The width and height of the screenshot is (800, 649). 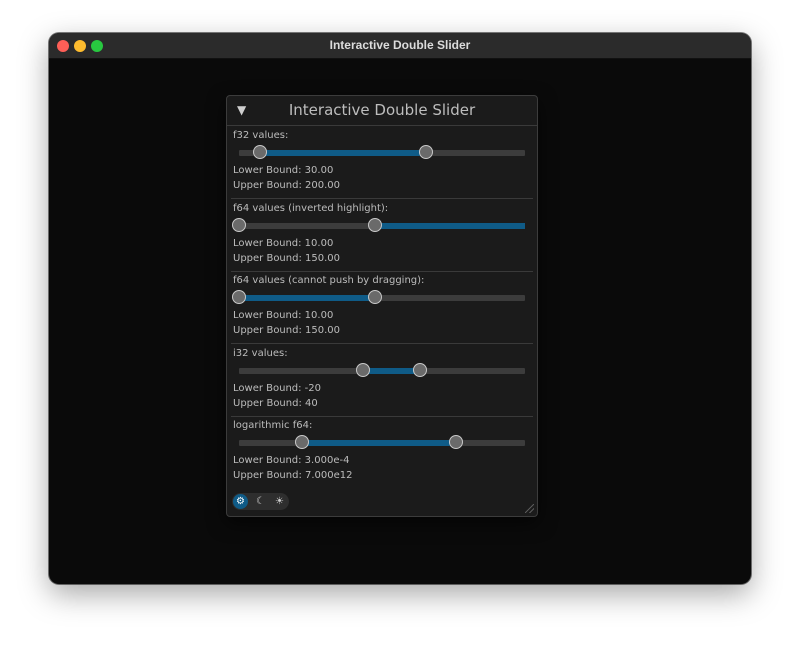 What do you see at coordinates (529, 508) in the screenshot?
I see `resize-grip-icon` at bounding box center [529, 508].